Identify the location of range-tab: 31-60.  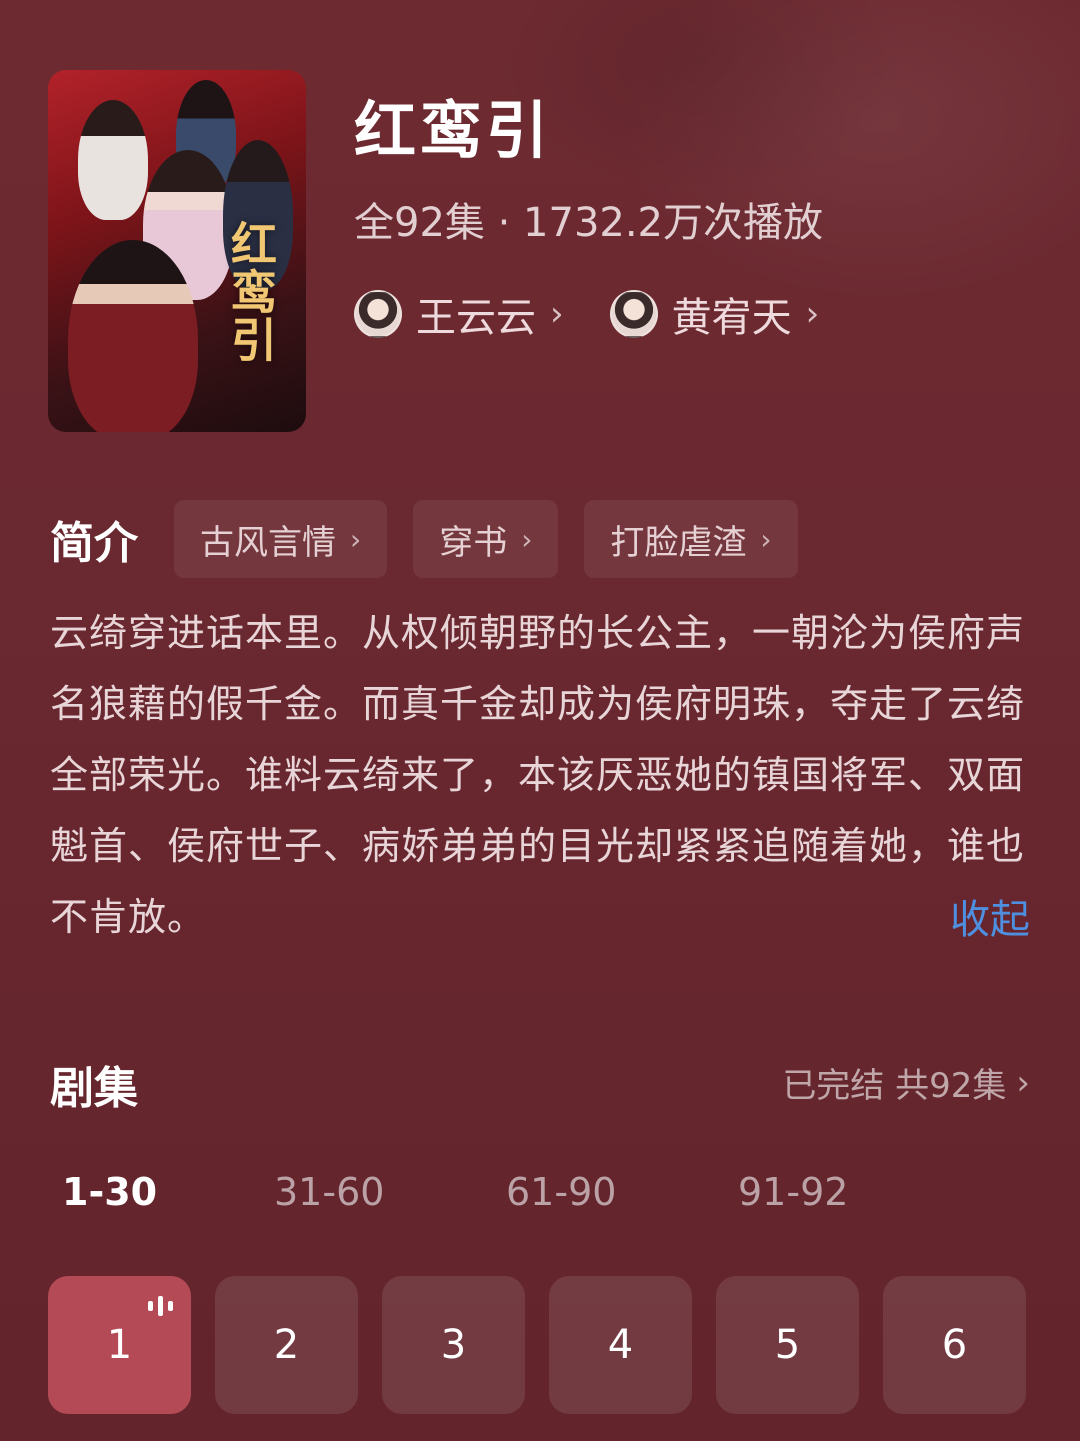
(390, 1192).